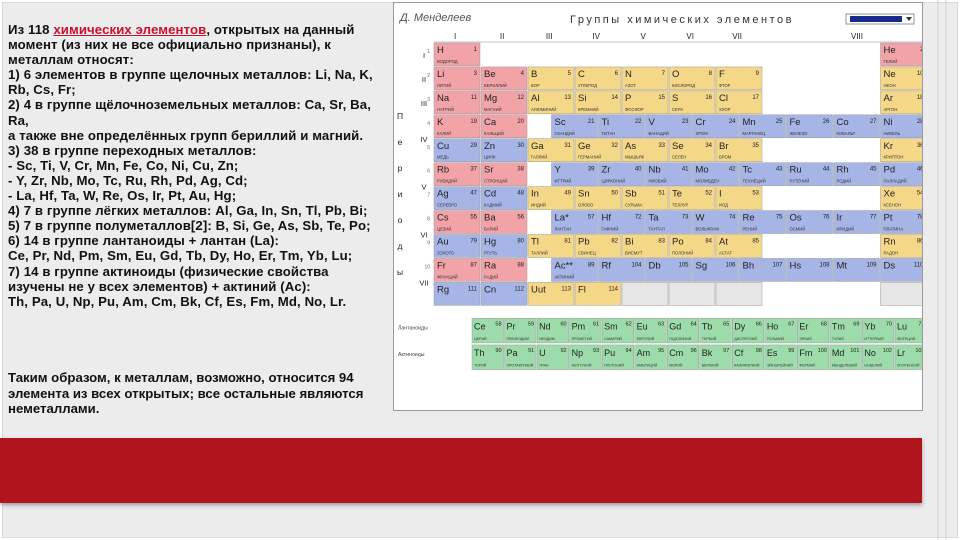  Describe the element at coordinates (809, 126) in the screenshot. I see `element-cell: Fe 26 ЖЕЛЕЗО` at that location.